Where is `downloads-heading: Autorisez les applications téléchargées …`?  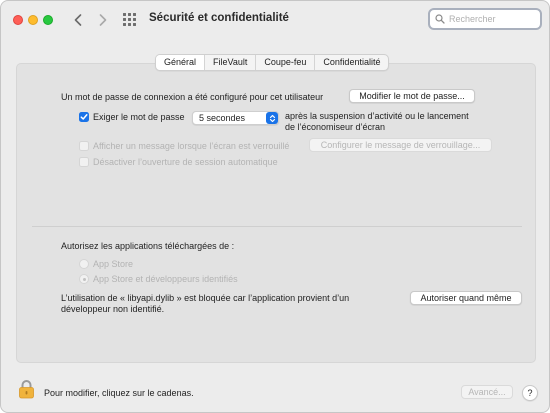
downloads-heading: Autorisez les applications téléchargées … is located at coordinates (148, 246).